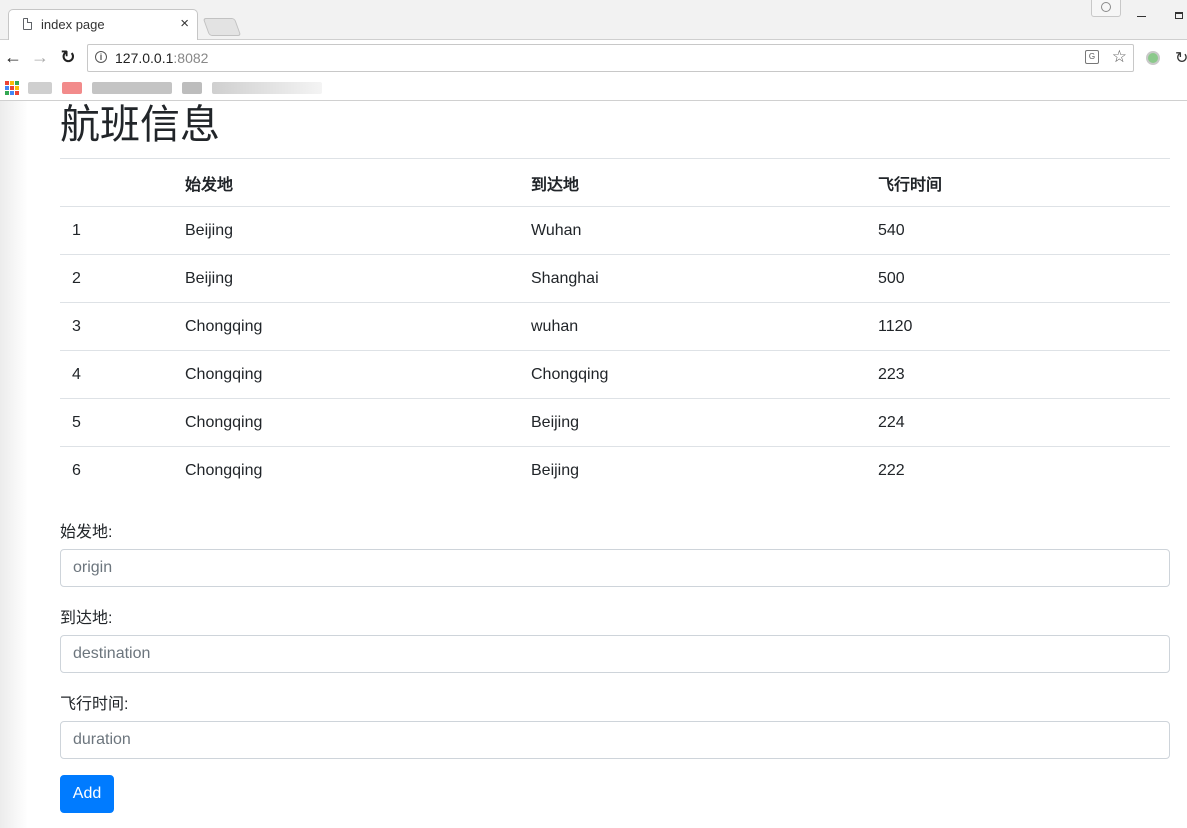 Image resolution: width=1187 pixels, height=828 pixels. What do you see at coordinates (40, 57) in the screenshot?
I see `forward-button: →` at bounding box center [40, 57].